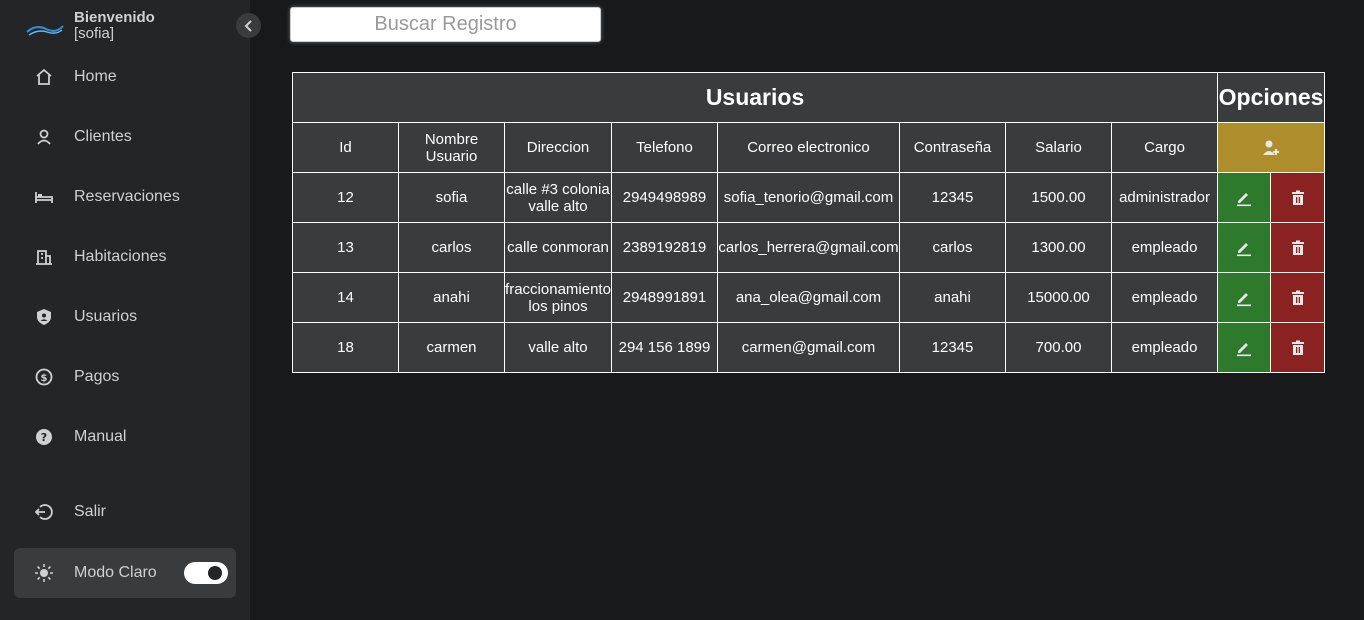 The width and height of the screenshot is (1364, 620). Describe the element at coordinates (1058, 347) in the screenshot. I see `cell-salary: 700.00` at that location.